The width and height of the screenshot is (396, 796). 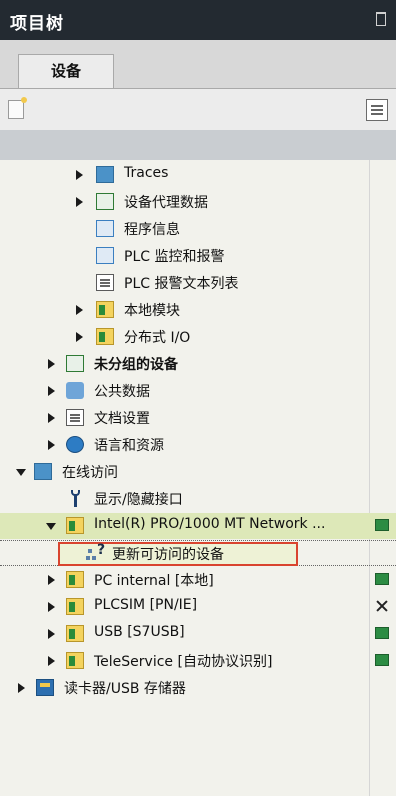 What do you see at coordinates (152, 230) in the screenshot?
I see `tree-item-label: 程序信息` at bounding box center [152, 230].